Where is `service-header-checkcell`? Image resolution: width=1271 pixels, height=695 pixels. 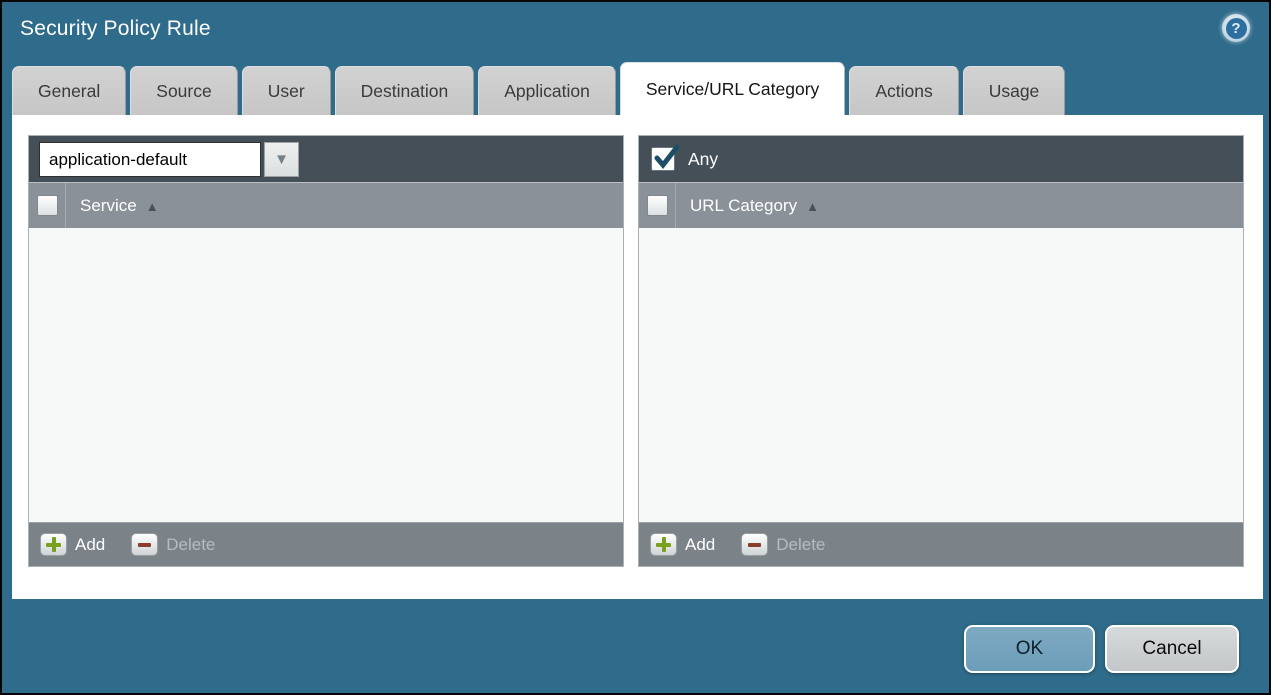 service-header-checkcell is located at coordinates (47, 205).